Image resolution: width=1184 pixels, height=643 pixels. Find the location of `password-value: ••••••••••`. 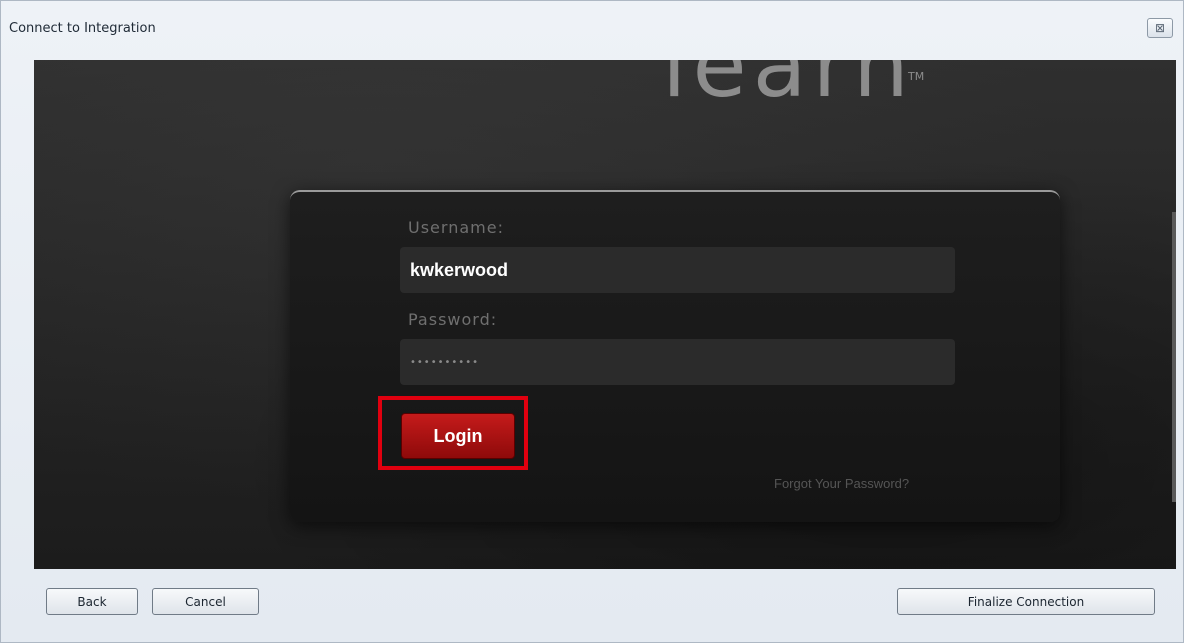

password-value: •••••••••• is located at coordinates (444, 362).